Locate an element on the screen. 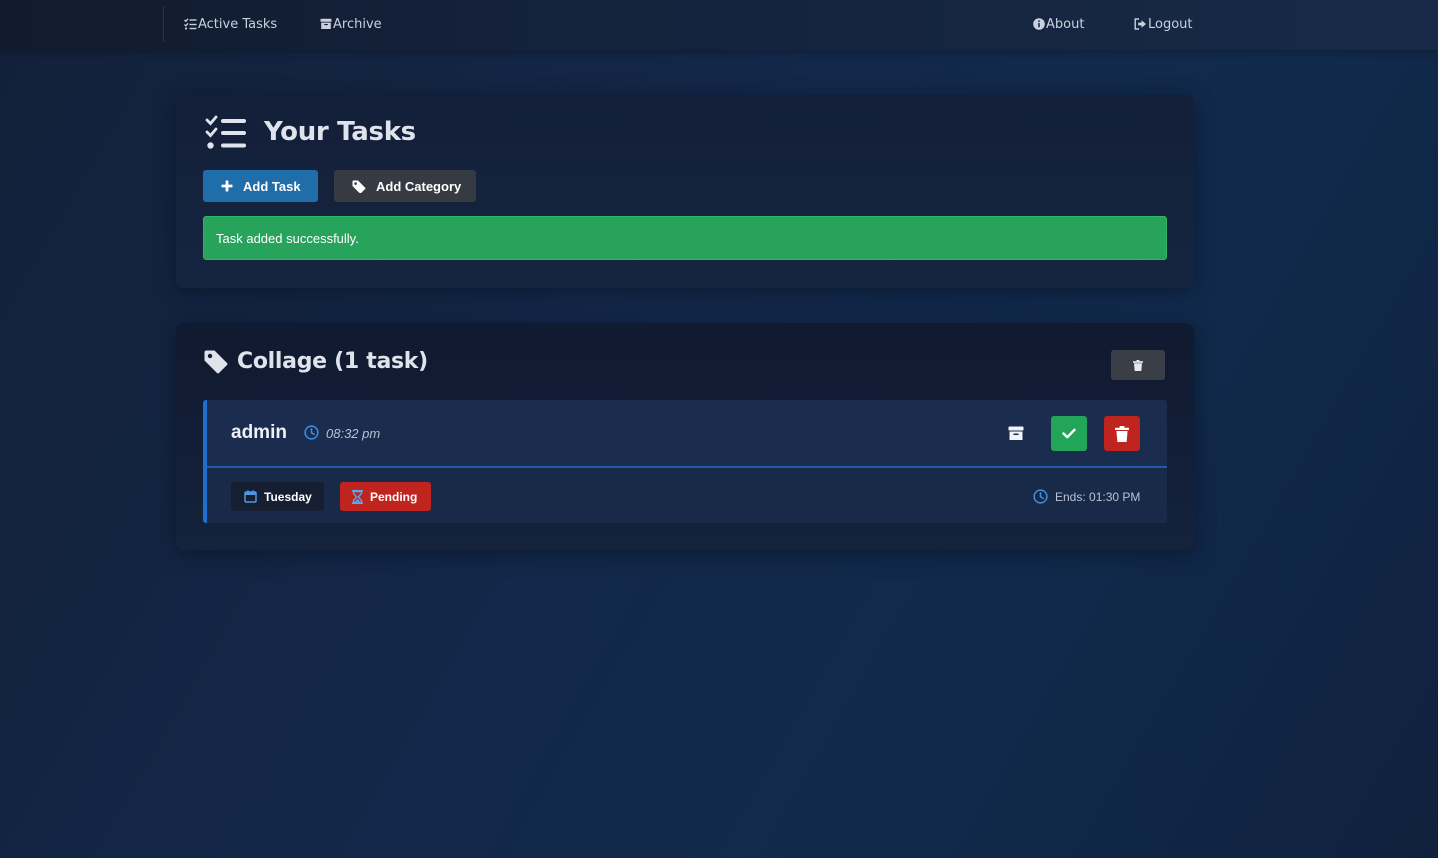 This screenshot has height=858, width=1438. complete-task-button is located at coordinates (1069, 433).